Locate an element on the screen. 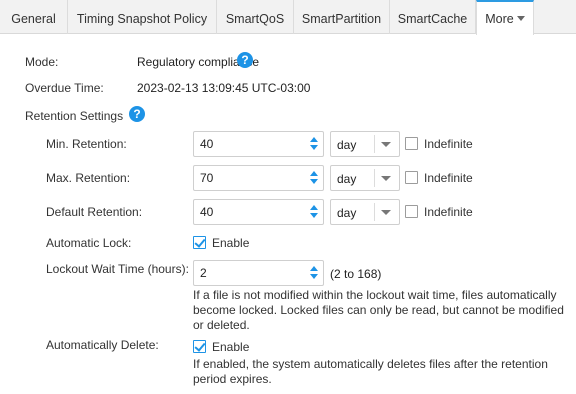 This screenshot has height=394, width=576. retention-help-glyph: ? is located at coordinates (137, 114).